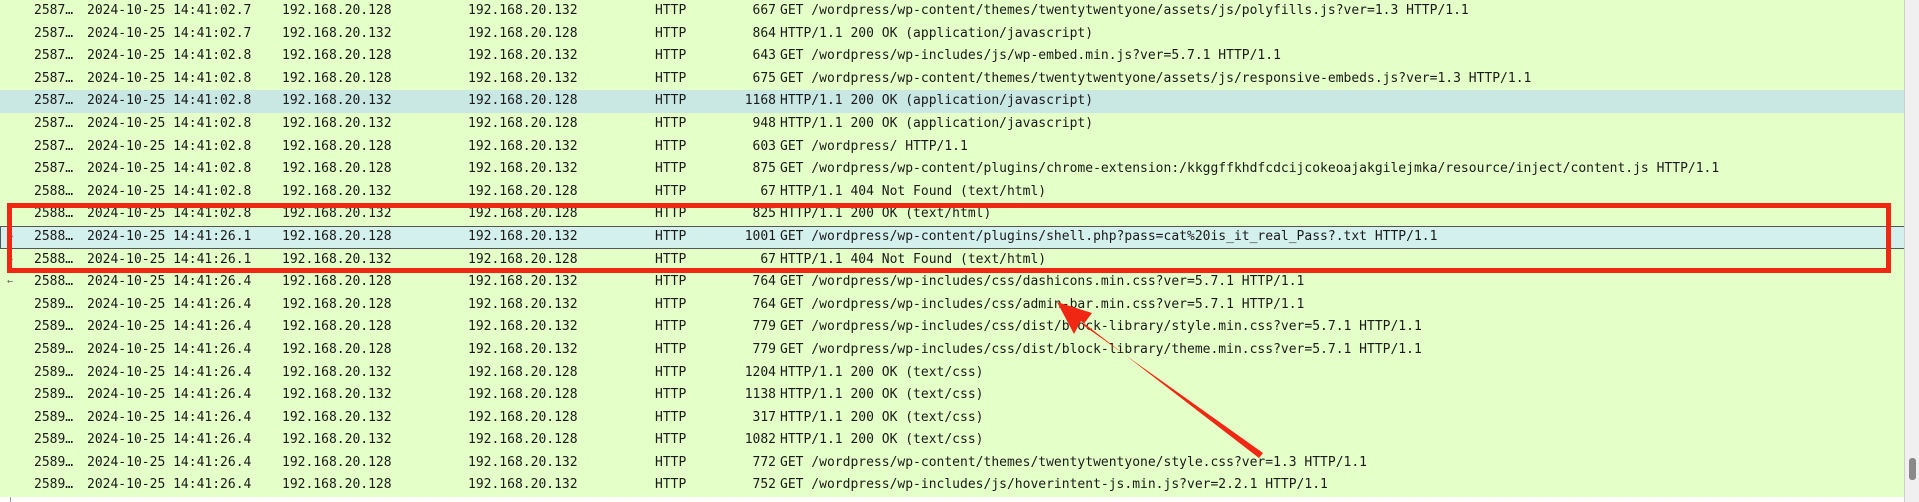 The image size is (1919, 502). I want to click on packet-length: 643, so click(764, 56).